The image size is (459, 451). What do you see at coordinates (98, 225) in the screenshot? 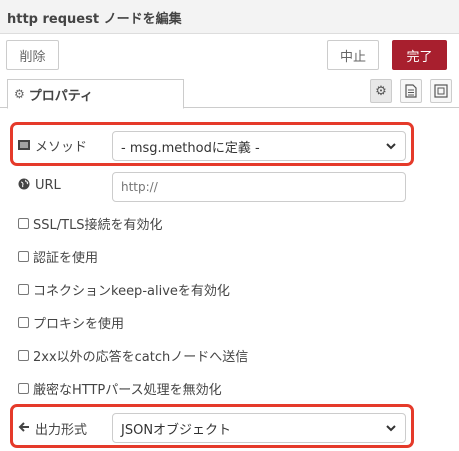
I see `checkbox-label: SSL/TLS接続を有効化` at bounding box center [98, 225].